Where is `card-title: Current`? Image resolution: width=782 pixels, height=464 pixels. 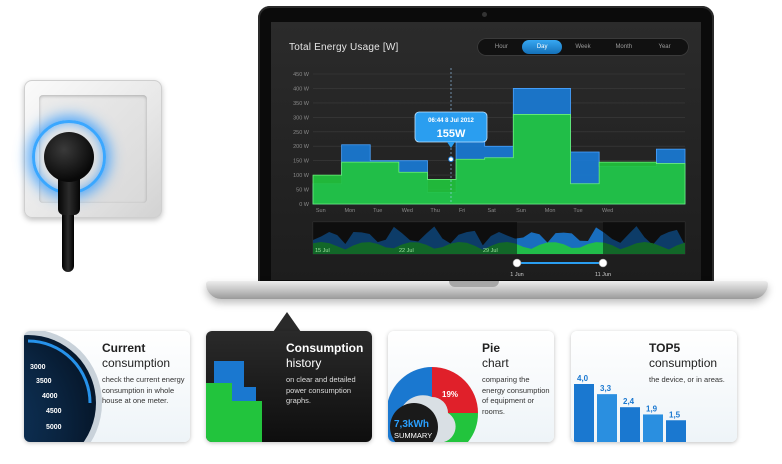
card-title: Current is located at coordinates (124, 348).